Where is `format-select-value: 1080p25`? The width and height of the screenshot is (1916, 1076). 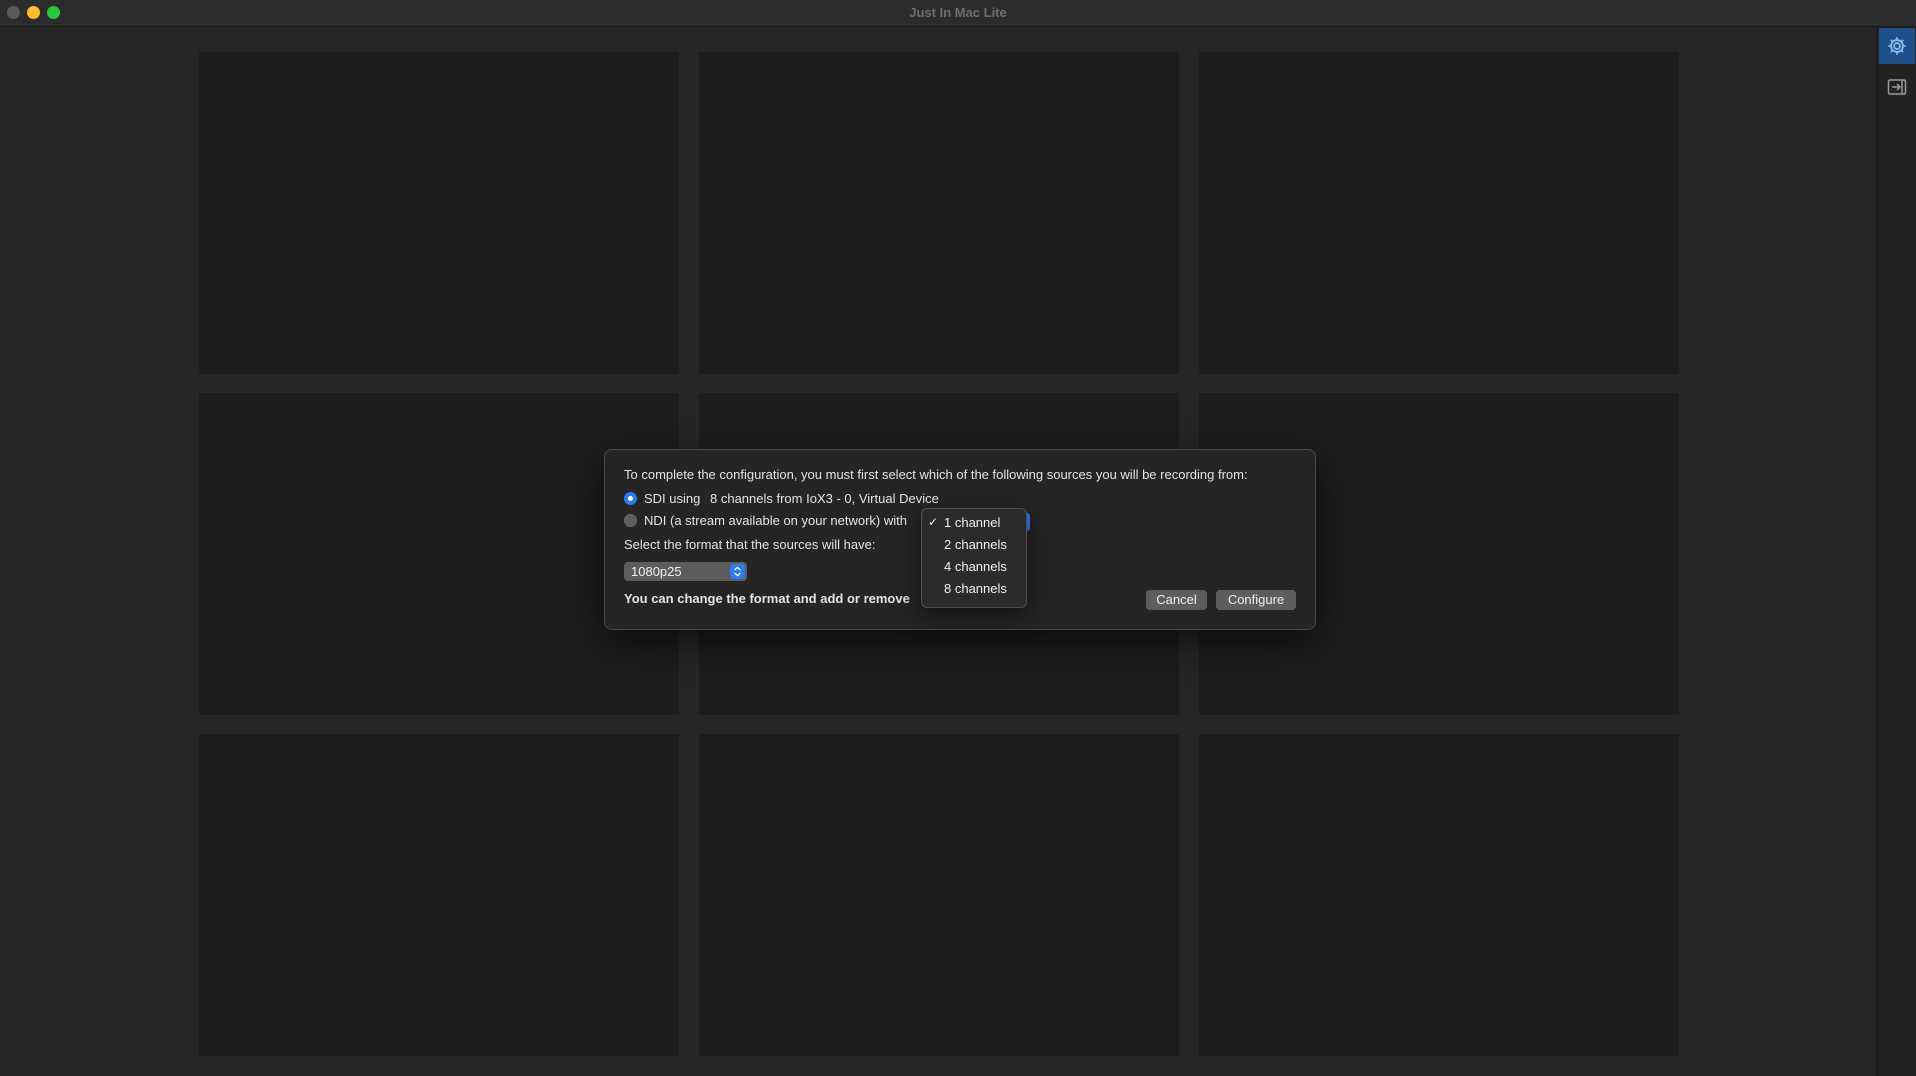 format-select-value: 1080p25 is located at coordinates (656, 571).